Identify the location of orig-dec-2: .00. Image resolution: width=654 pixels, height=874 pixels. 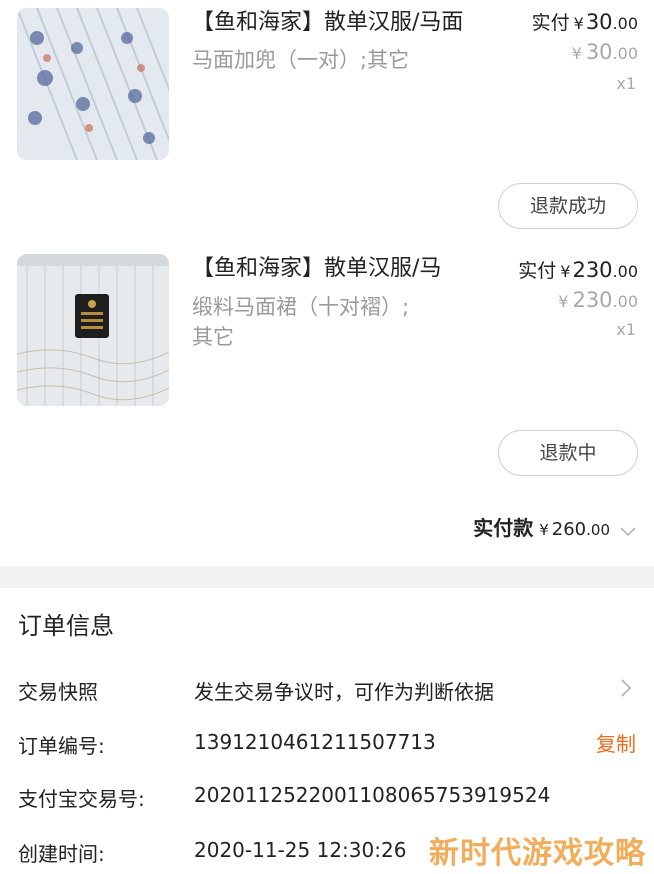
(625, 301).